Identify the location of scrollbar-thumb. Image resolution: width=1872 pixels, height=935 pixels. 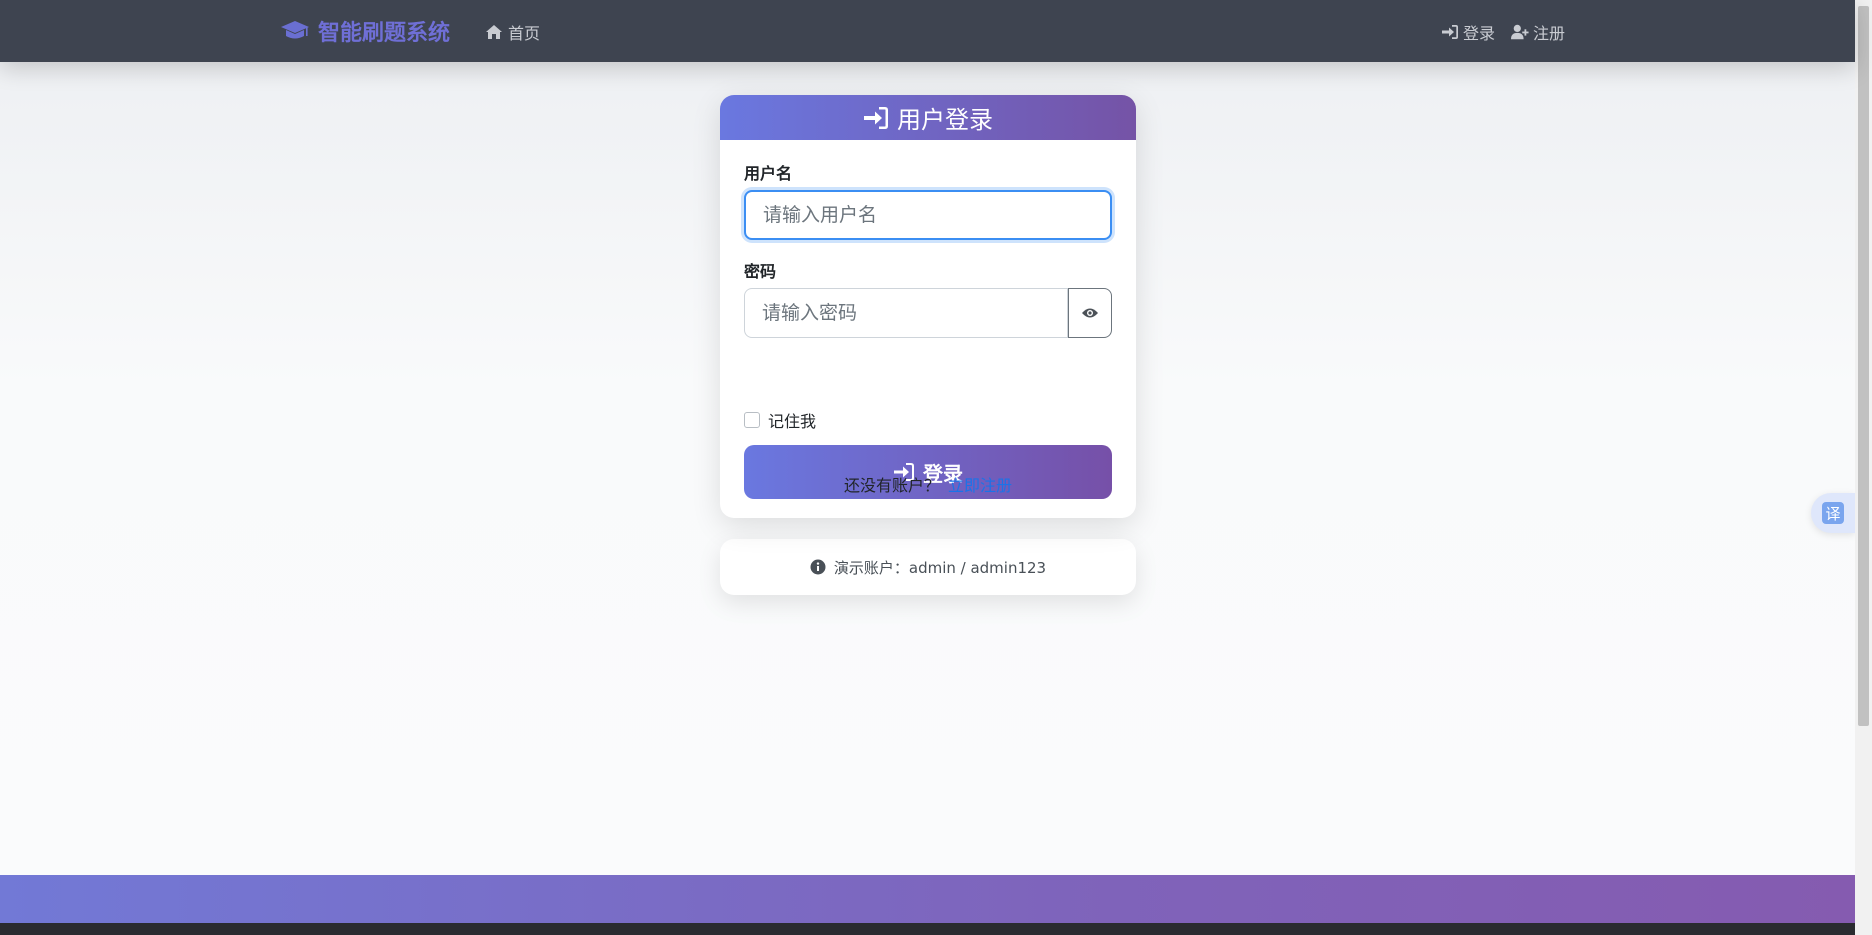
(1863, 366).